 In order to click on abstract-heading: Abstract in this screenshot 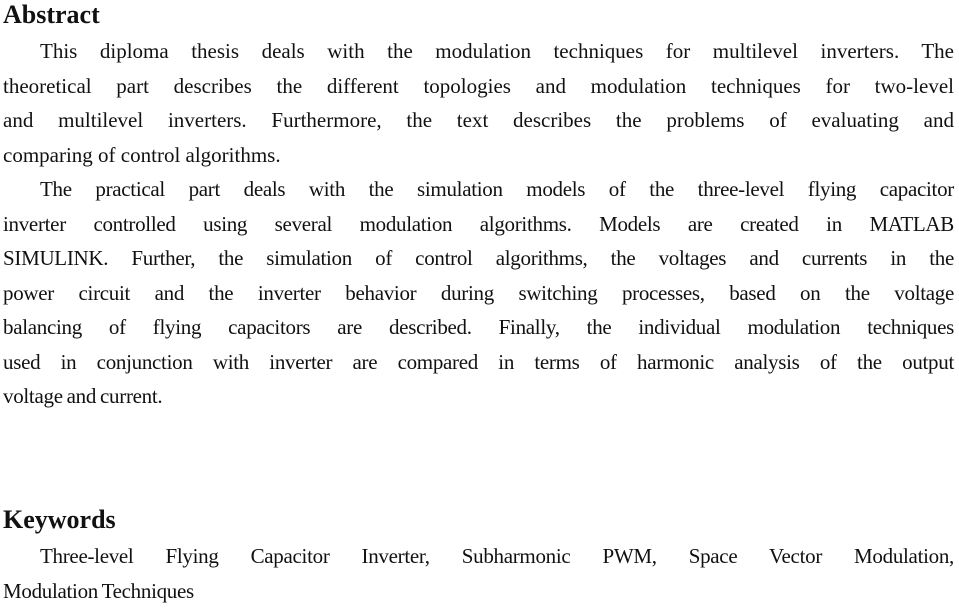, I will do `click(51, 14)`.